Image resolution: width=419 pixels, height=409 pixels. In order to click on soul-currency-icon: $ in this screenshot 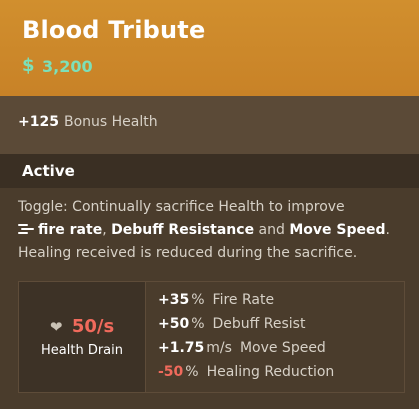, I will do `click(28, 65)`.